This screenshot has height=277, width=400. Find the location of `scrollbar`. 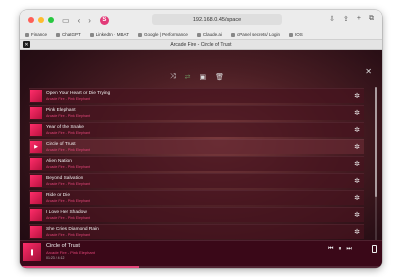

scrollbar is located at coordinates (376, 165).